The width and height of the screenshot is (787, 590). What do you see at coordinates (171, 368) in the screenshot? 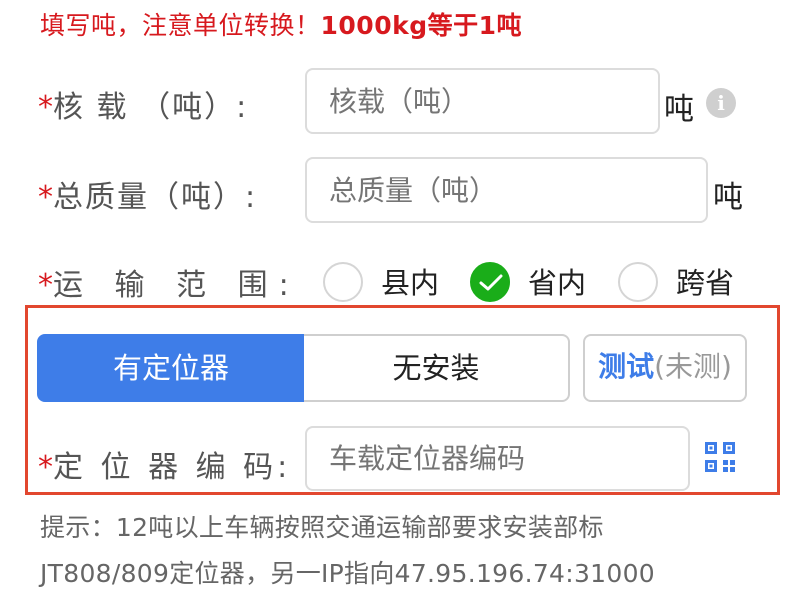
I see `tab-has-locator: 有定位器` at bounding box center [171, 368].